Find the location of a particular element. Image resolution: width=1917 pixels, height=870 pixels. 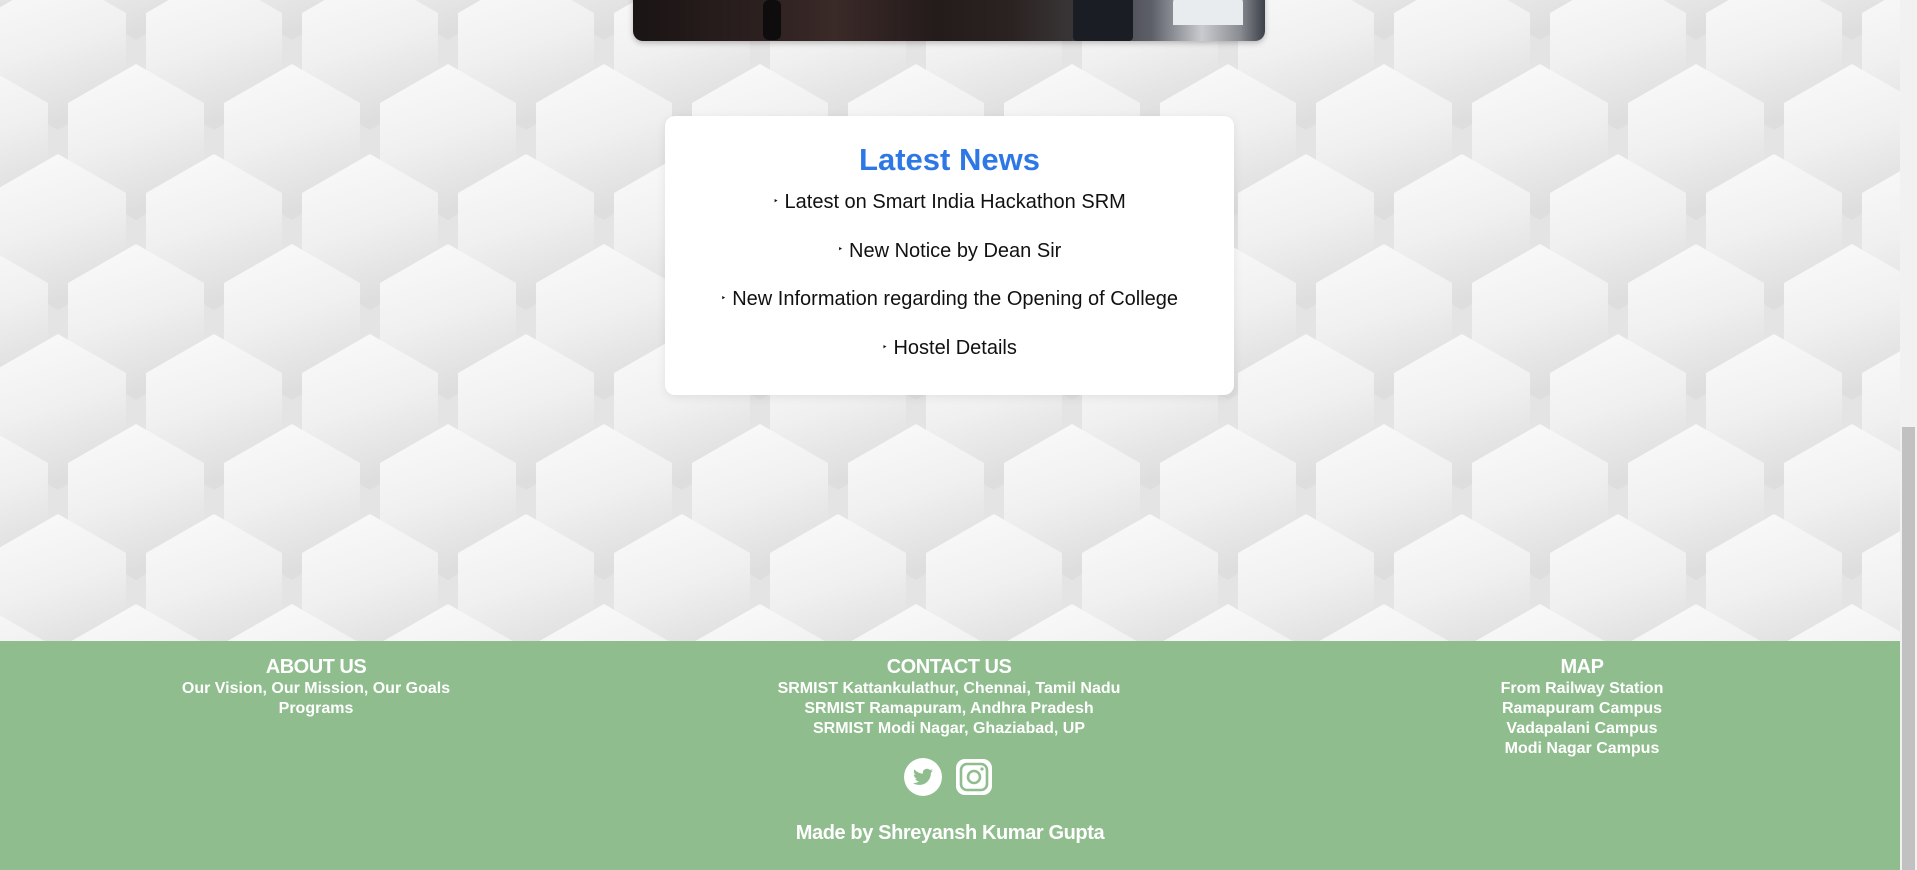

footer-link-ramapuram-campus: Ramapuram Campus is located at coordinates (1582, 709).